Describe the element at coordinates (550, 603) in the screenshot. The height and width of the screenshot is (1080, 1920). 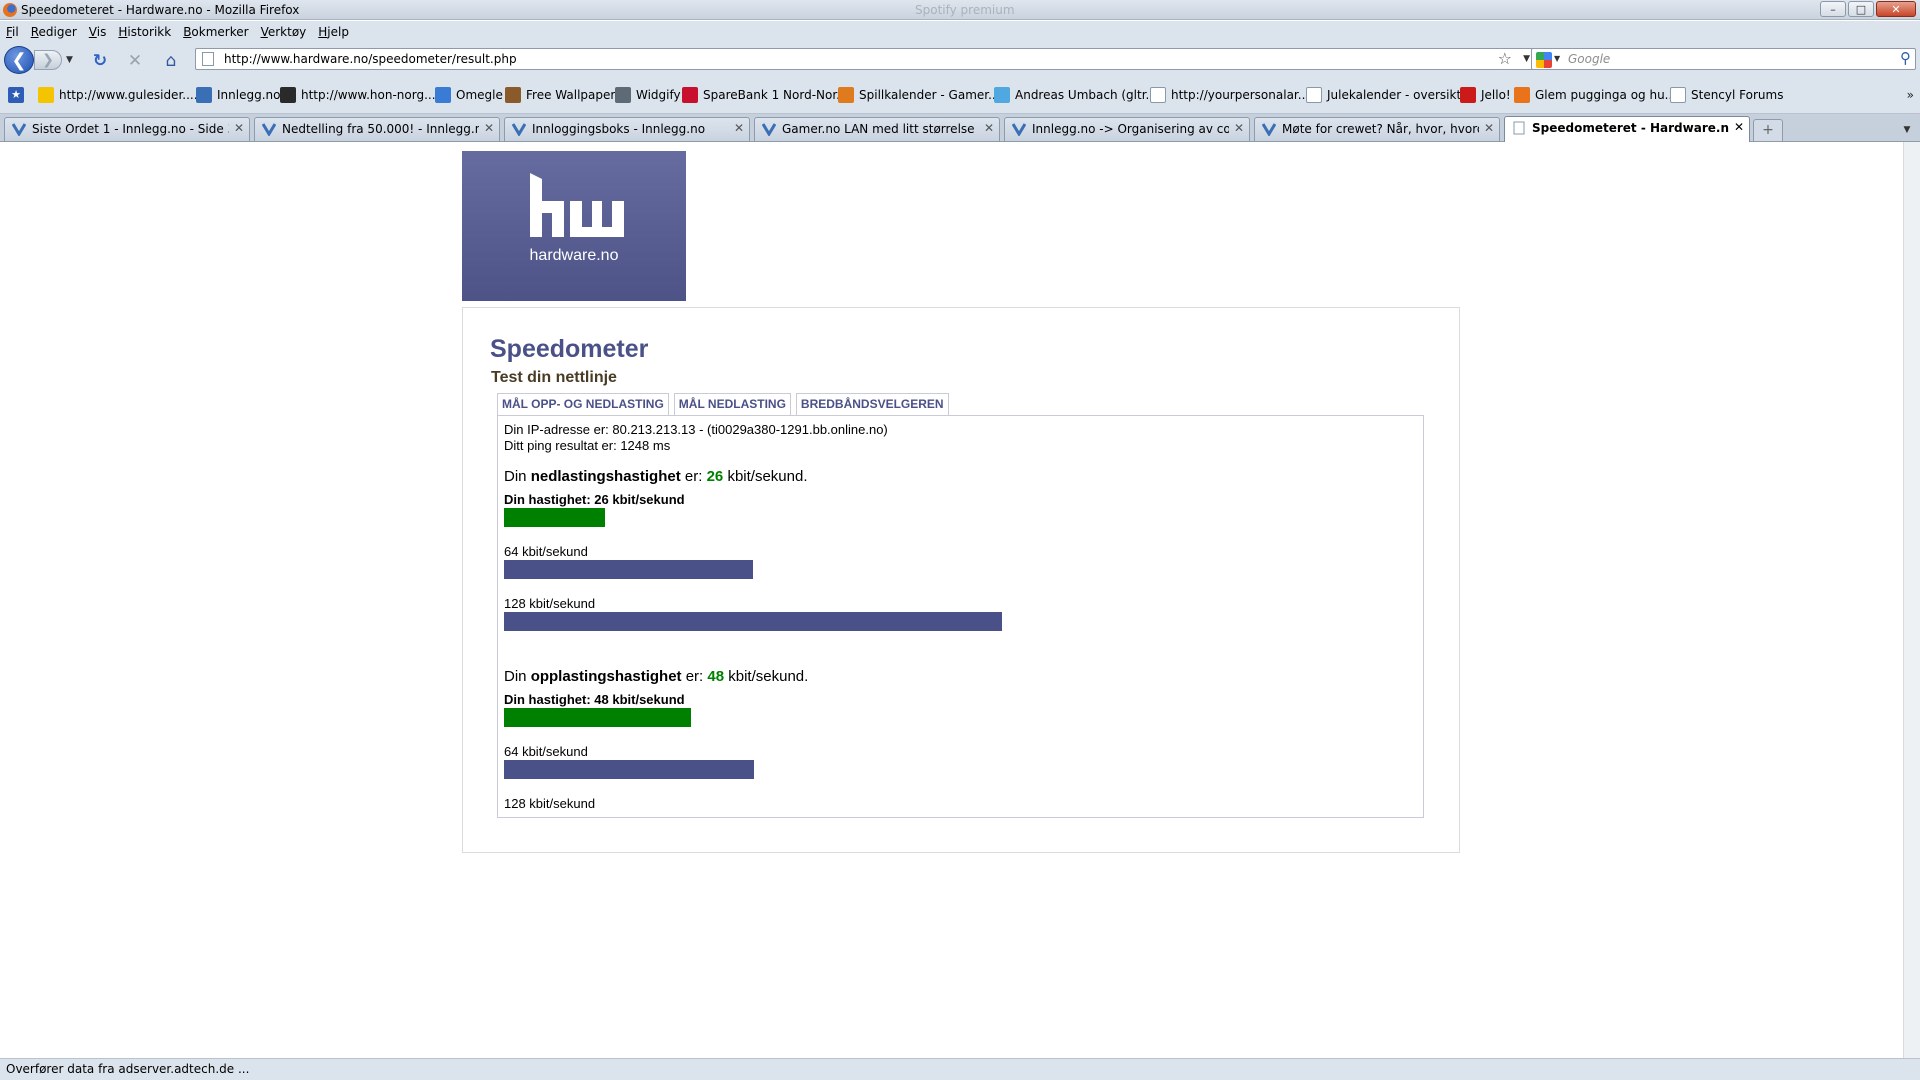
I see `download-bars-label-2: 128 kbit/sekund` at that location.